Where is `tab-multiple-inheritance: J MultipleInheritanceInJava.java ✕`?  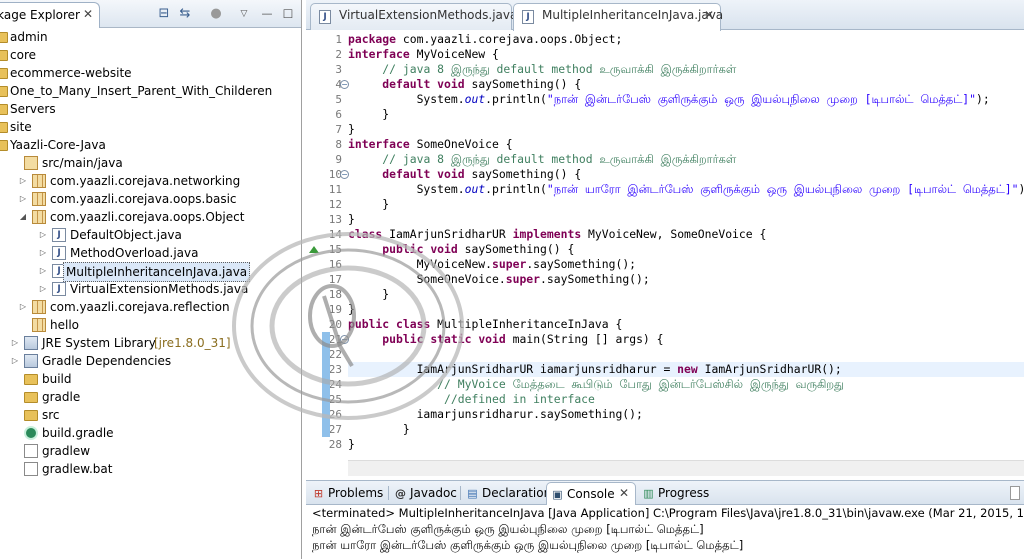
tab-multiple-inheritance: J MultipleInheritanceInJava.java ✕ is located at coordinates (618, 17).